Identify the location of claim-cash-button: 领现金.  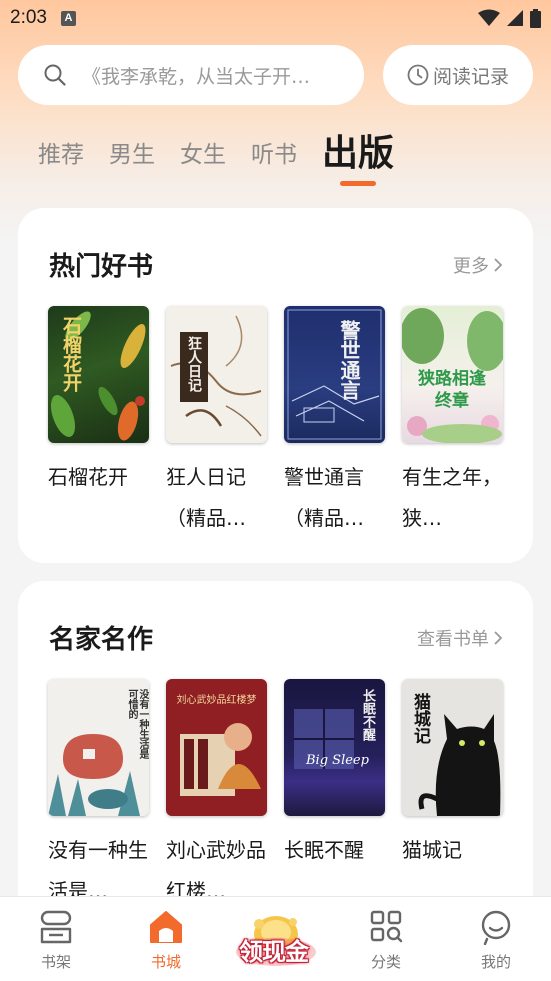
(276, 941).